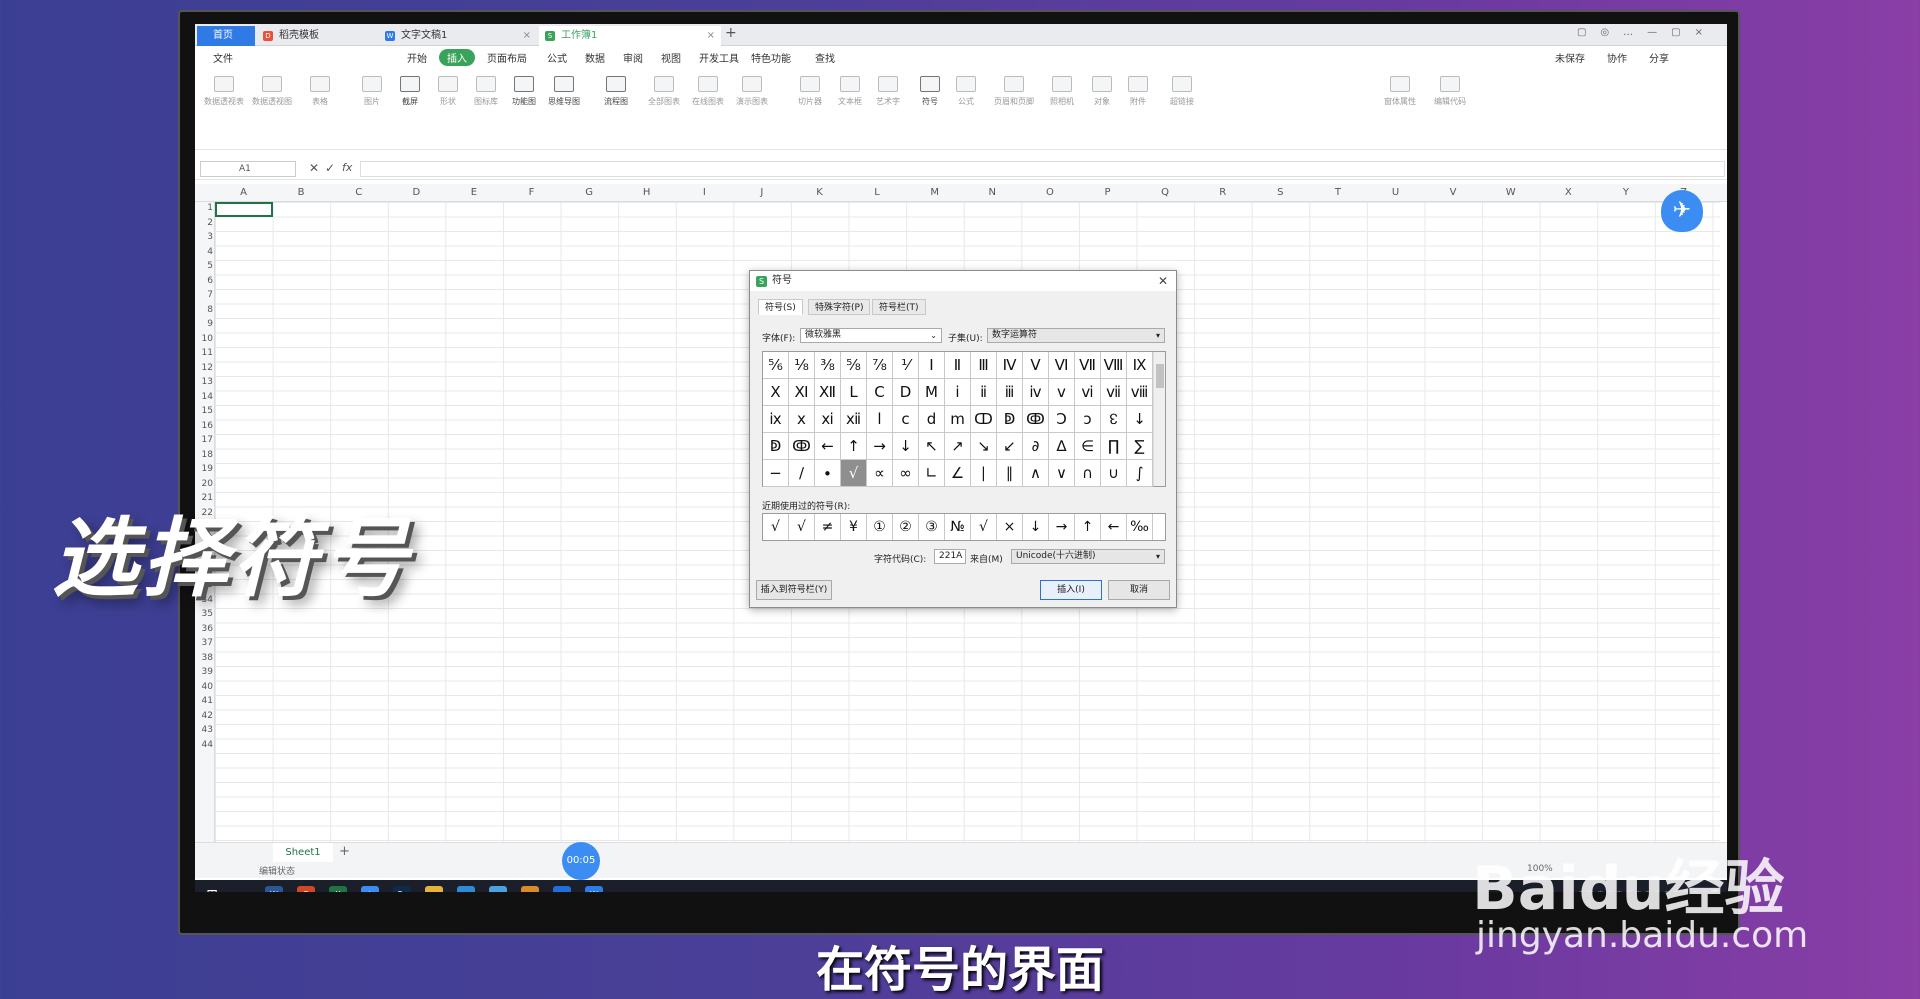 The image size is (1920, 999). What do you see at coordinates (854, 365) in the screenshot?
I see `symbol-cell: ⅝` at bounding box center [854, 365].